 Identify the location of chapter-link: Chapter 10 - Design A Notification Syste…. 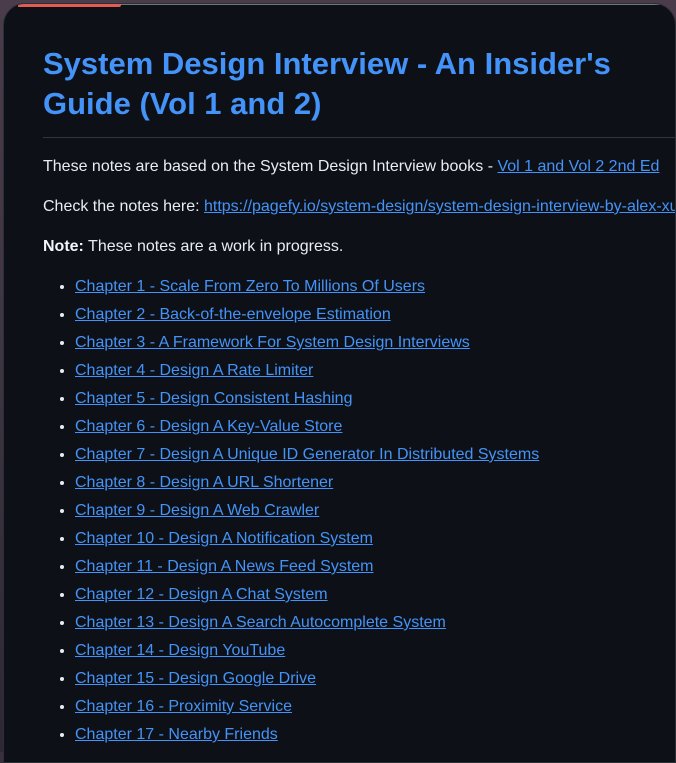
(224, 538).